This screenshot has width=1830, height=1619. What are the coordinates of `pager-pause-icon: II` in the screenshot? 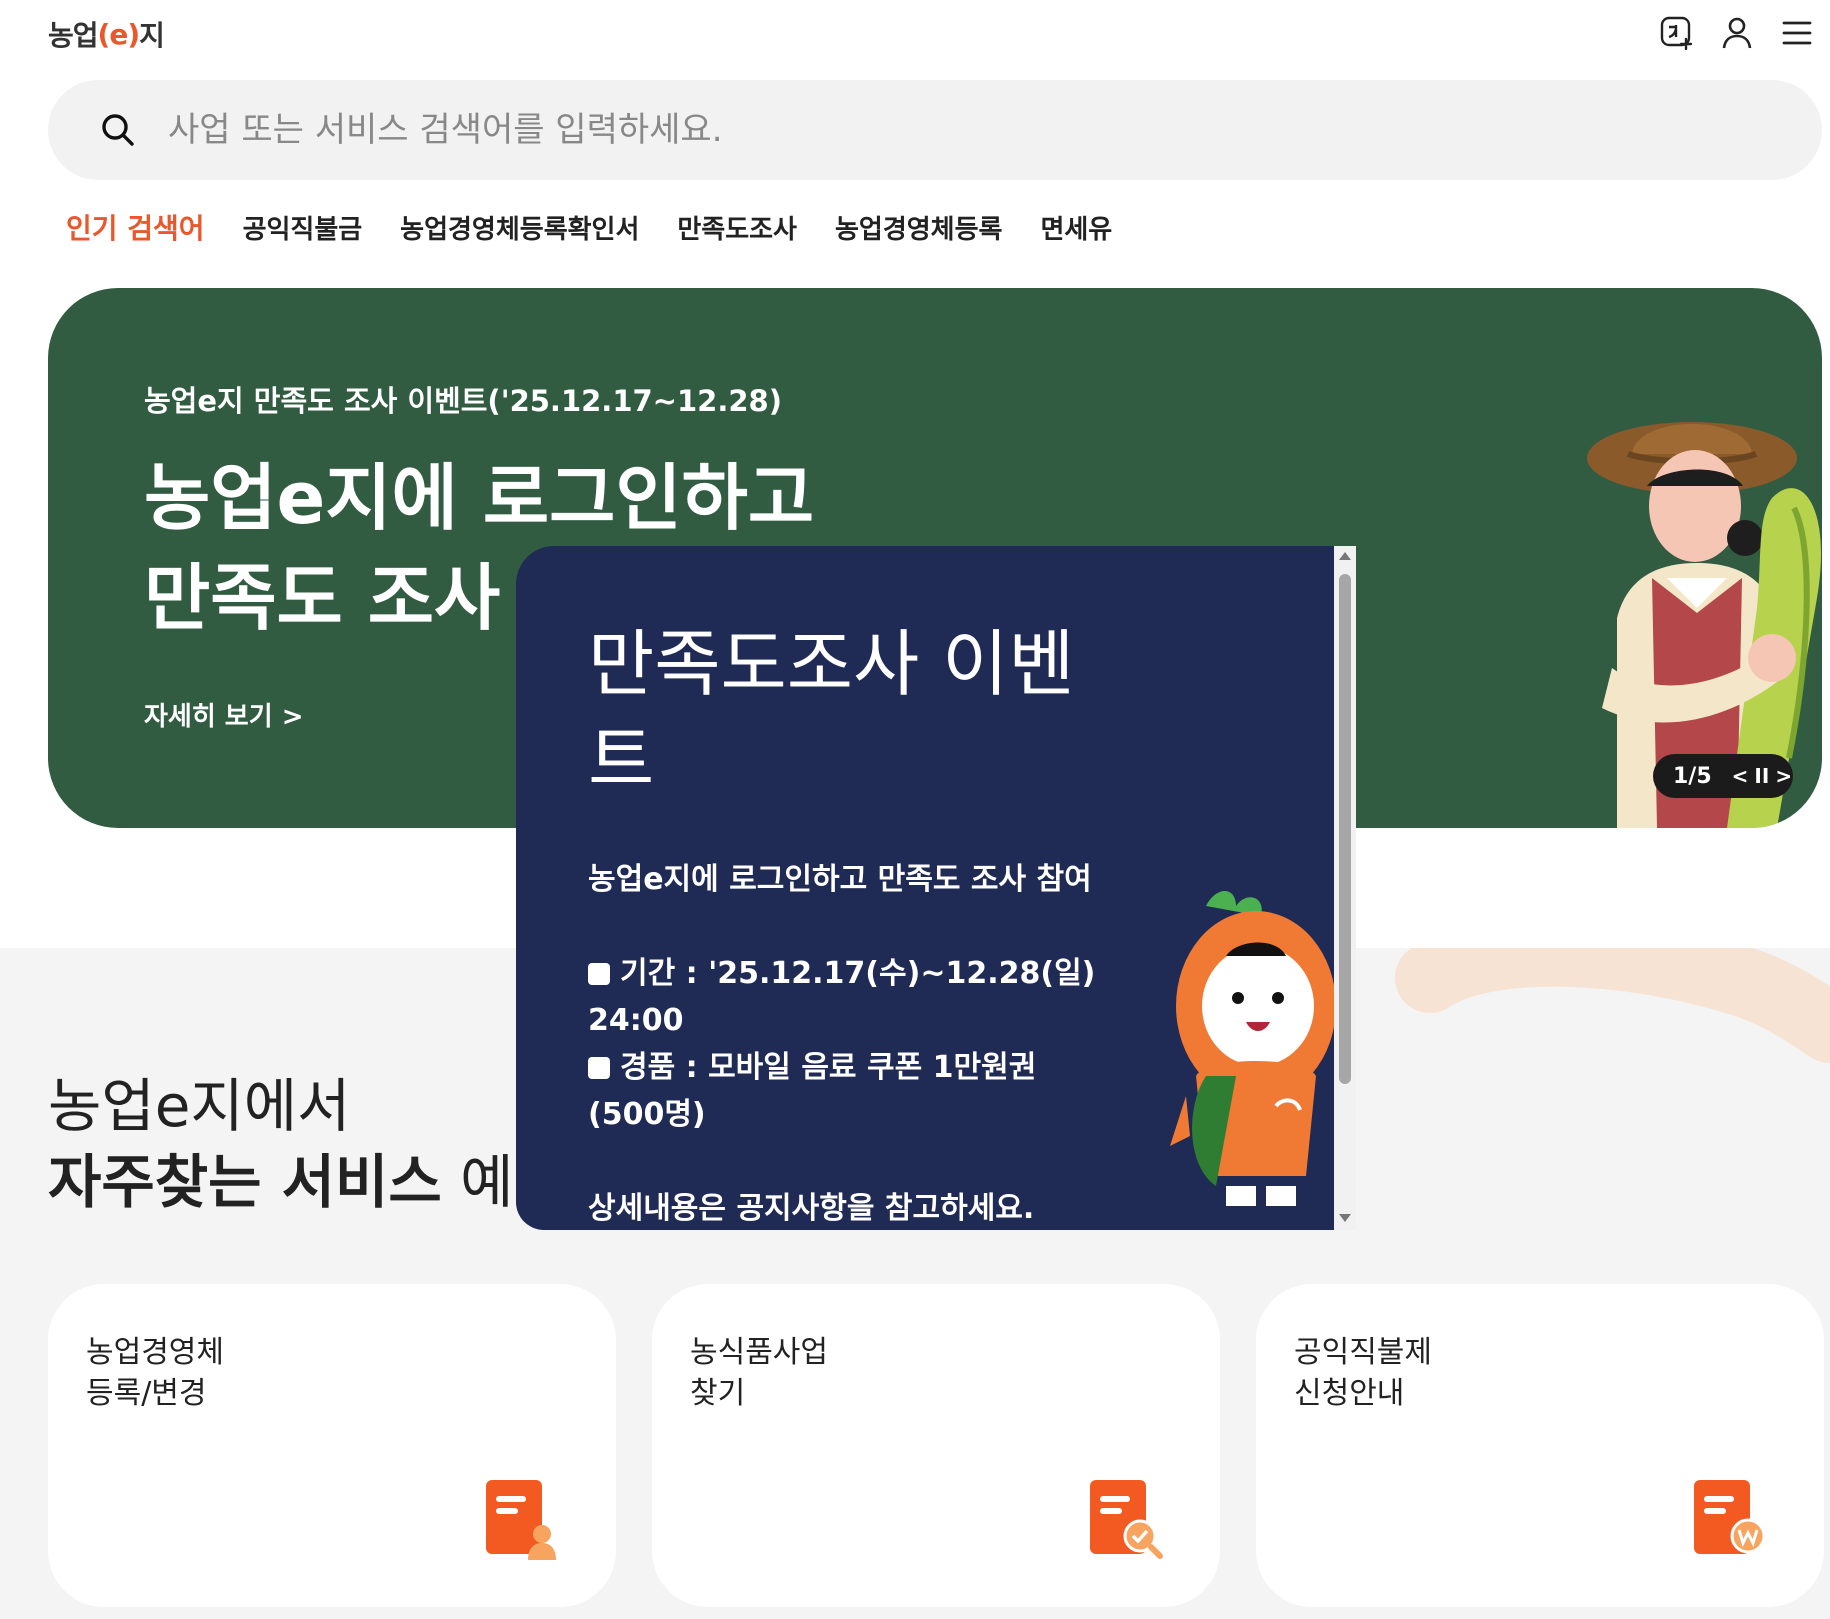 It's located at (1761, 776).